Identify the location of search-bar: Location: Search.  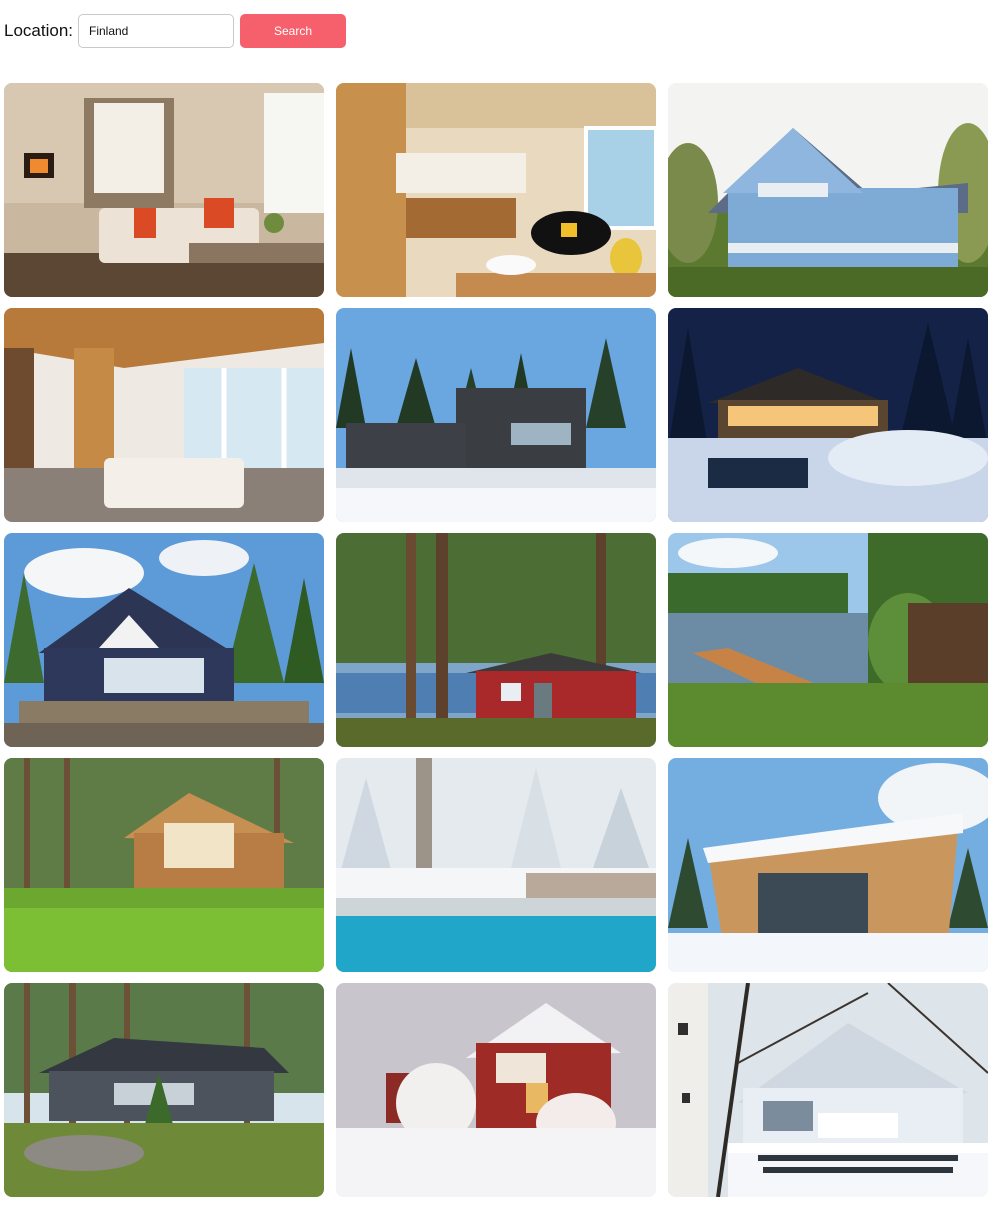
(175, 31).